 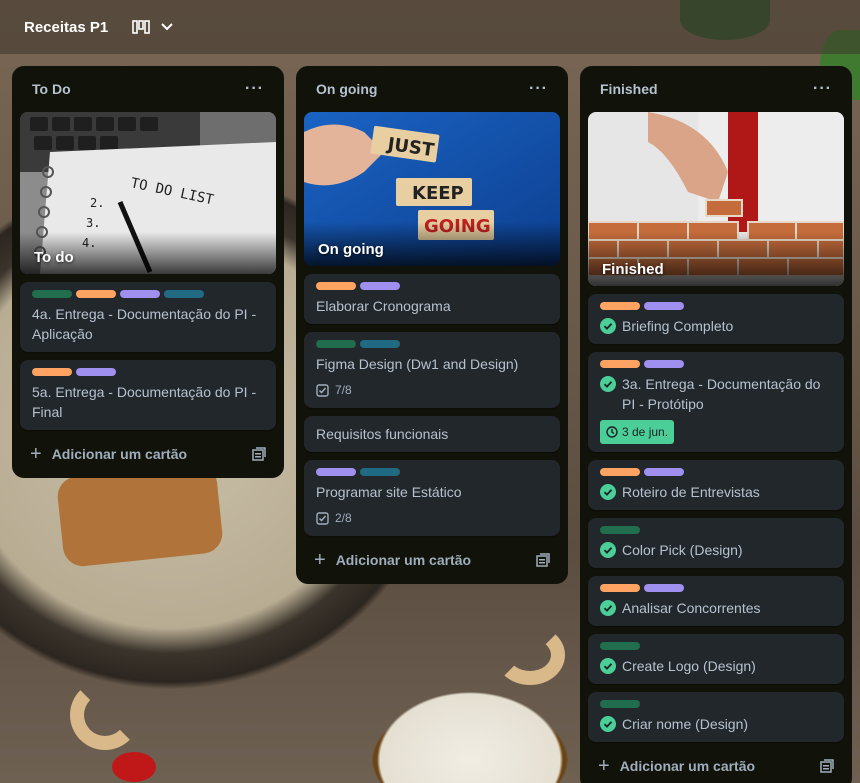 I want to click on list-title: Finished, so click(x=629, y=89).